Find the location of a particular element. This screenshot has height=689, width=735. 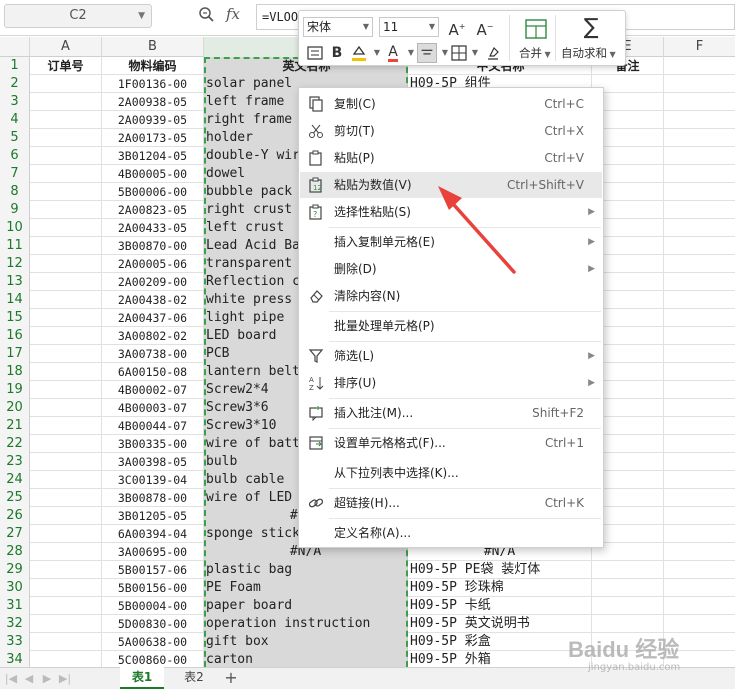

cell: 物料编码 is located at coordinates (153, 66).